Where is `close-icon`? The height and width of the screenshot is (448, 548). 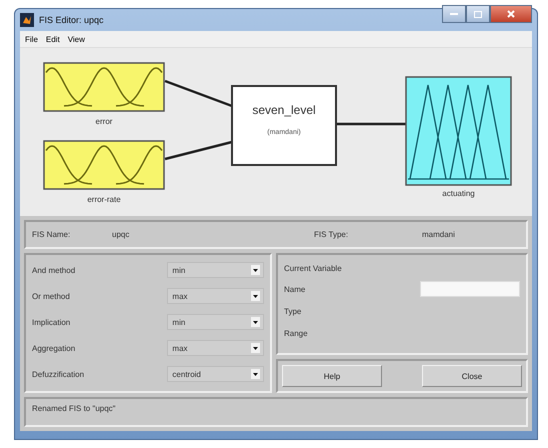 close-icon is located at coordinates (511, 14).